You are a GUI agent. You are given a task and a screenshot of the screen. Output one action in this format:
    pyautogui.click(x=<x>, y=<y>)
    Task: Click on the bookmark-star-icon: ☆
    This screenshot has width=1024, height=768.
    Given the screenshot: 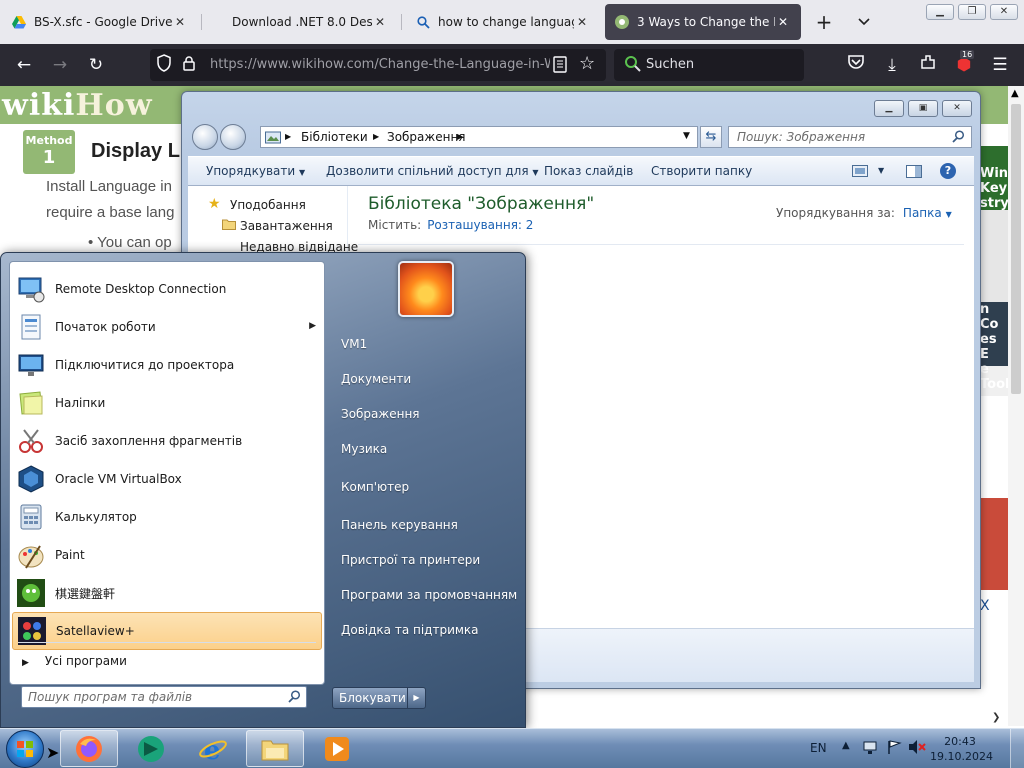 What is the action you would take?
    pyautogui.click(x=587, y=63)
    